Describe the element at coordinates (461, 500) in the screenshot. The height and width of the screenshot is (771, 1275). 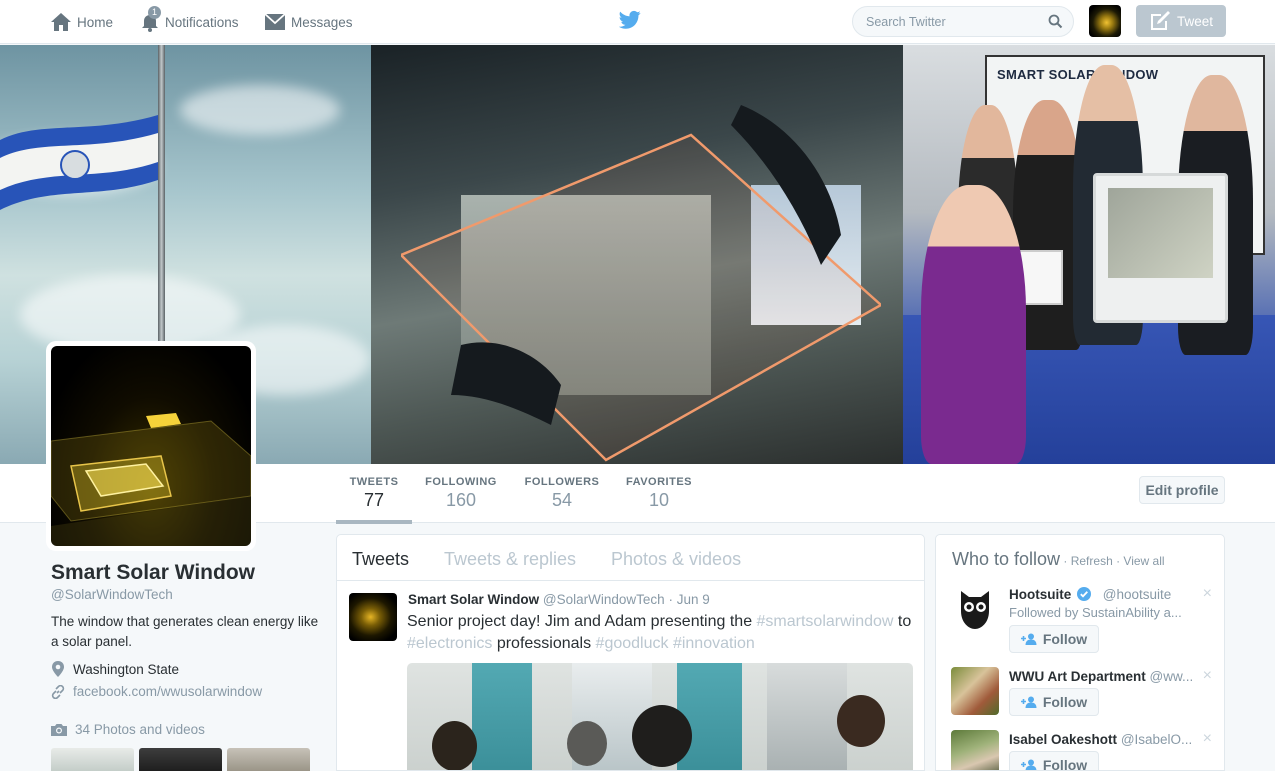
I see `stat-value: 160` at that location.